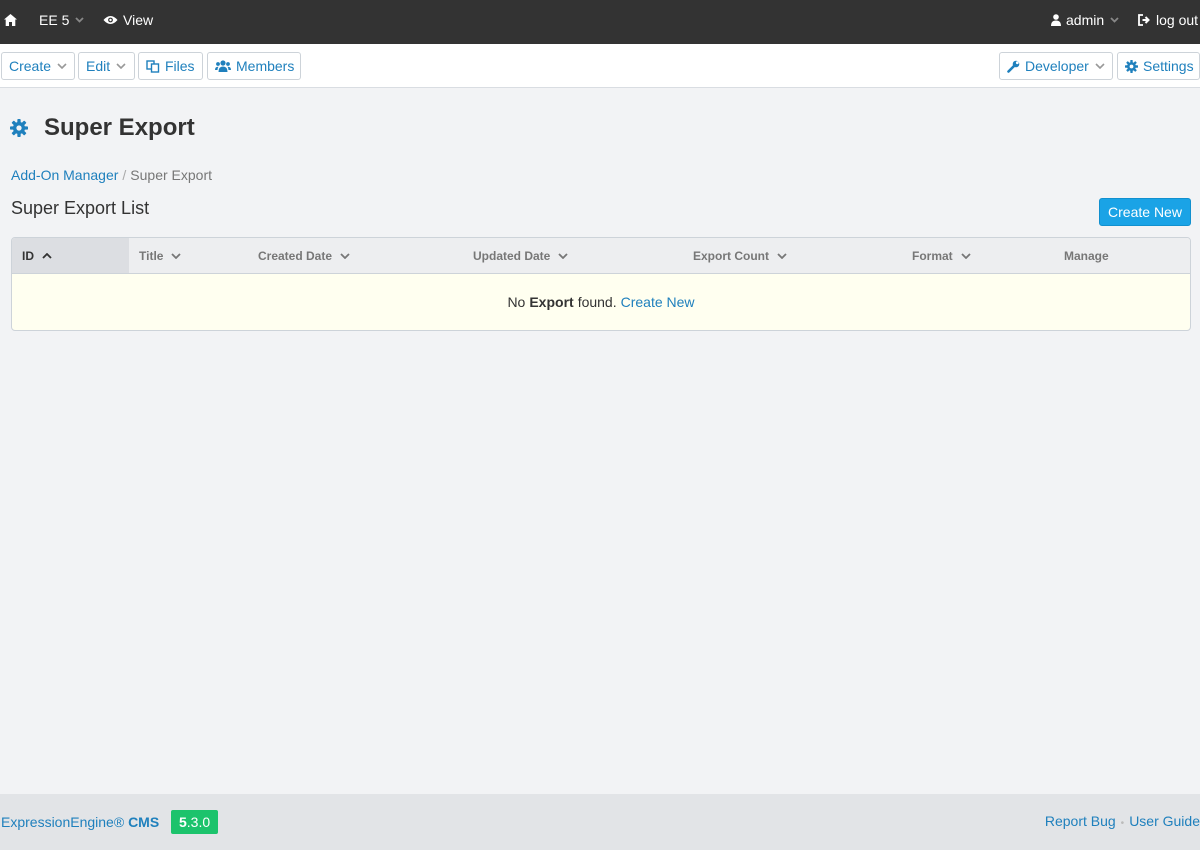  Describe the element at coordinates (520, 255) in the screenshot. I see `column-updated-date: Updated Date` at that location.